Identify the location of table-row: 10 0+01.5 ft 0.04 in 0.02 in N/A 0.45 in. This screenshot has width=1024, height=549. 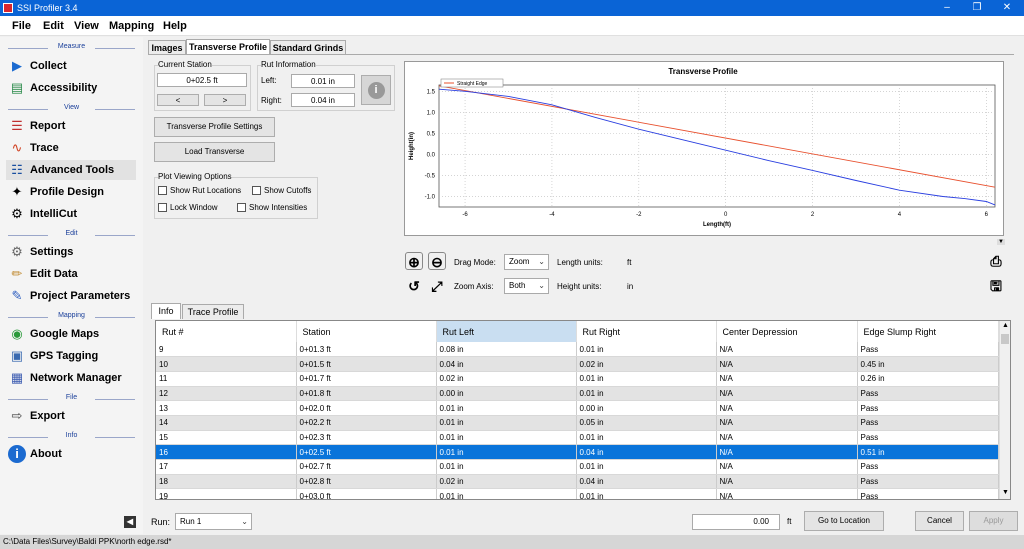
(577, 364).